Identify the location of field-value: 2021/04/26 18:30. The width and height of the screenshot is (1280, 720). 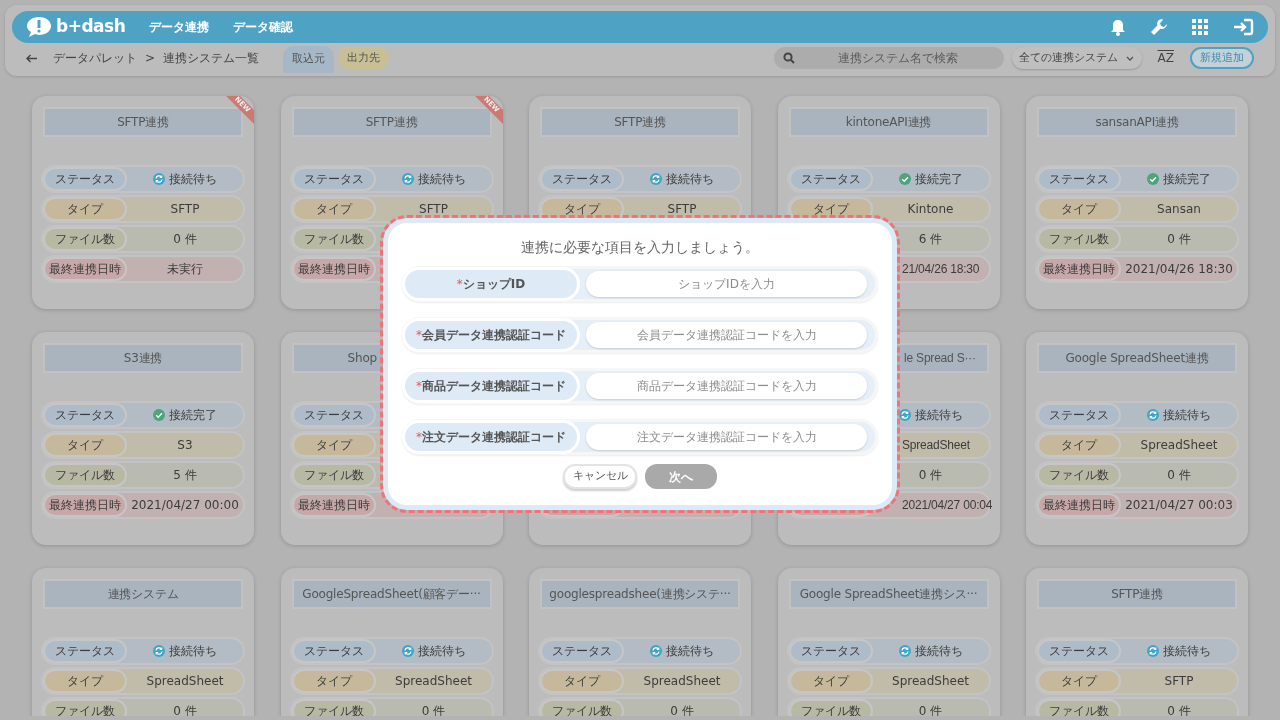
(1179, 269).